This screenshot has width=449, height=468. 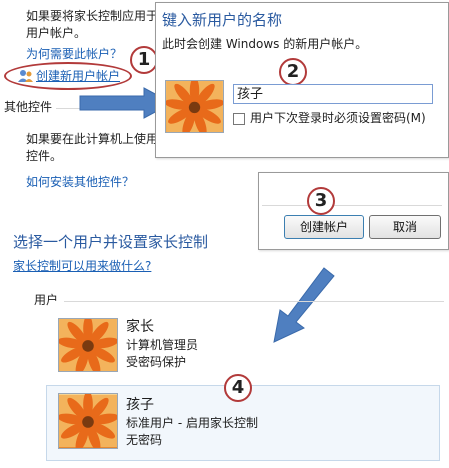 What do you see at coordinates (78, 76) in the screenshot?
I see `create-account-link: 创建新用户帐户` at bounding box center [78, 76].